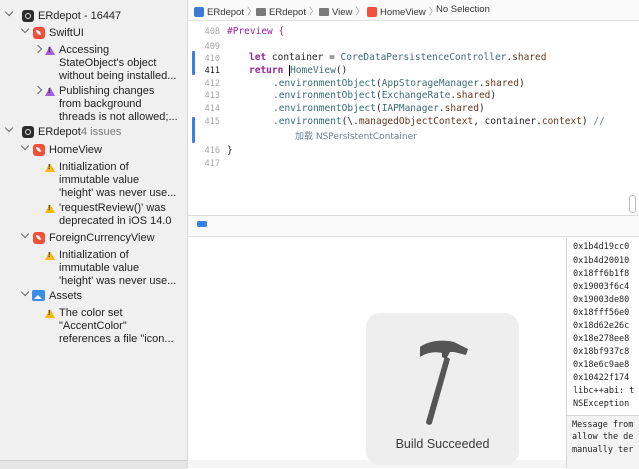 This screenshot has height=469, width=639. What do you see at coordinates (601, 261) in the screenshot?
I see `console-line: 0x1b4d20010` at bounding box center [601, 261].